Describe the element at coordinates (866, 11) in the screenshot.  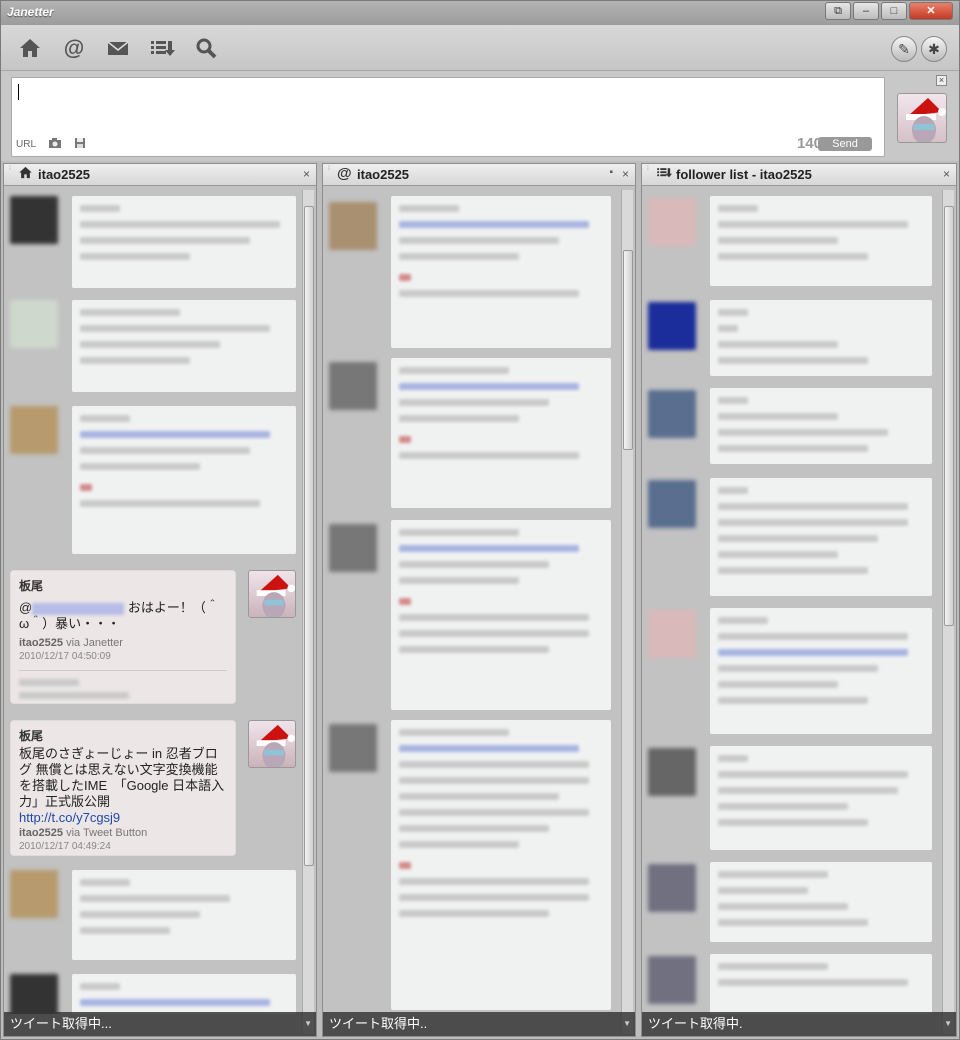
I see `minimize-button: –` at that location.